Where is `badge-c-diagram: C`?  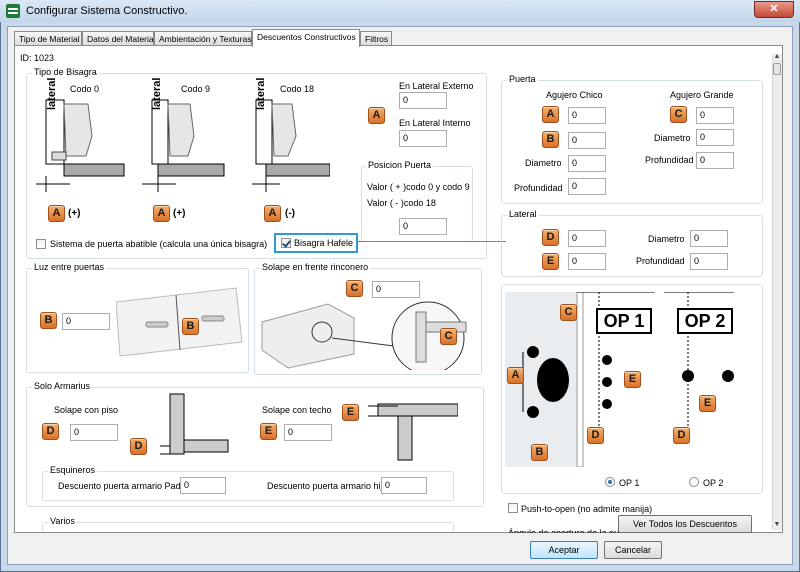
badge-c-diagram: C is located at coordinates (448, 336).